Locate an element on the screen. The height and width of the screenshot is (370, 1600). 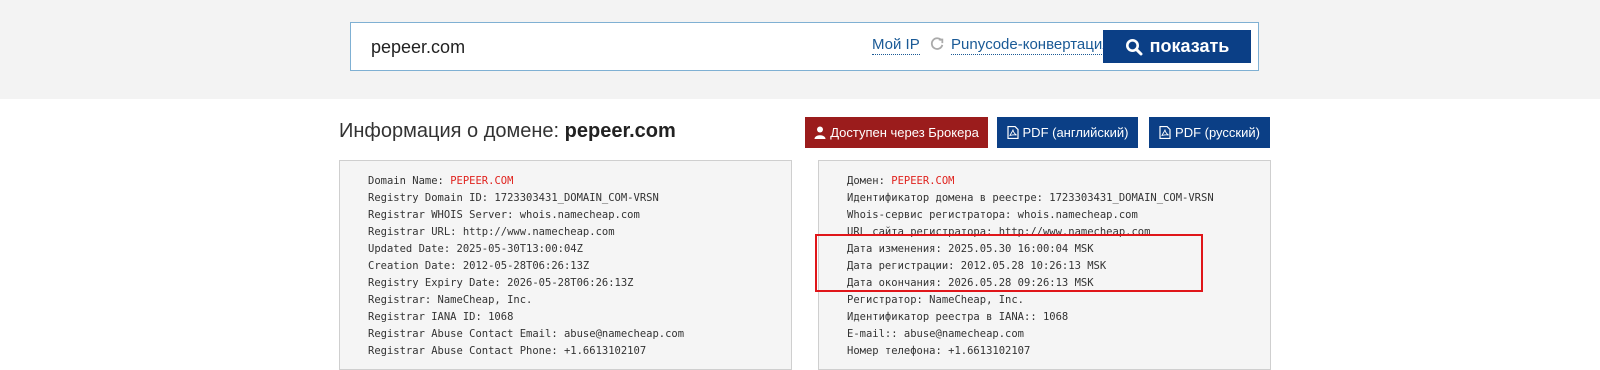
domain-name-label: Домен: is located at coordinates (866, 181).